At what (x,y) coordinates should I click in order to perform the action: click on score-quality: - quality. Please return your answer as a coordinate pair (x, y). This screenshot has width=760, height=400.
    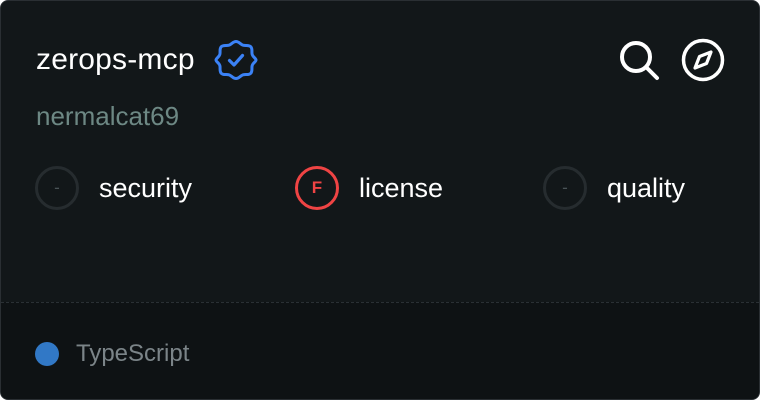
    Looking at the image, I should click on (614, 188).